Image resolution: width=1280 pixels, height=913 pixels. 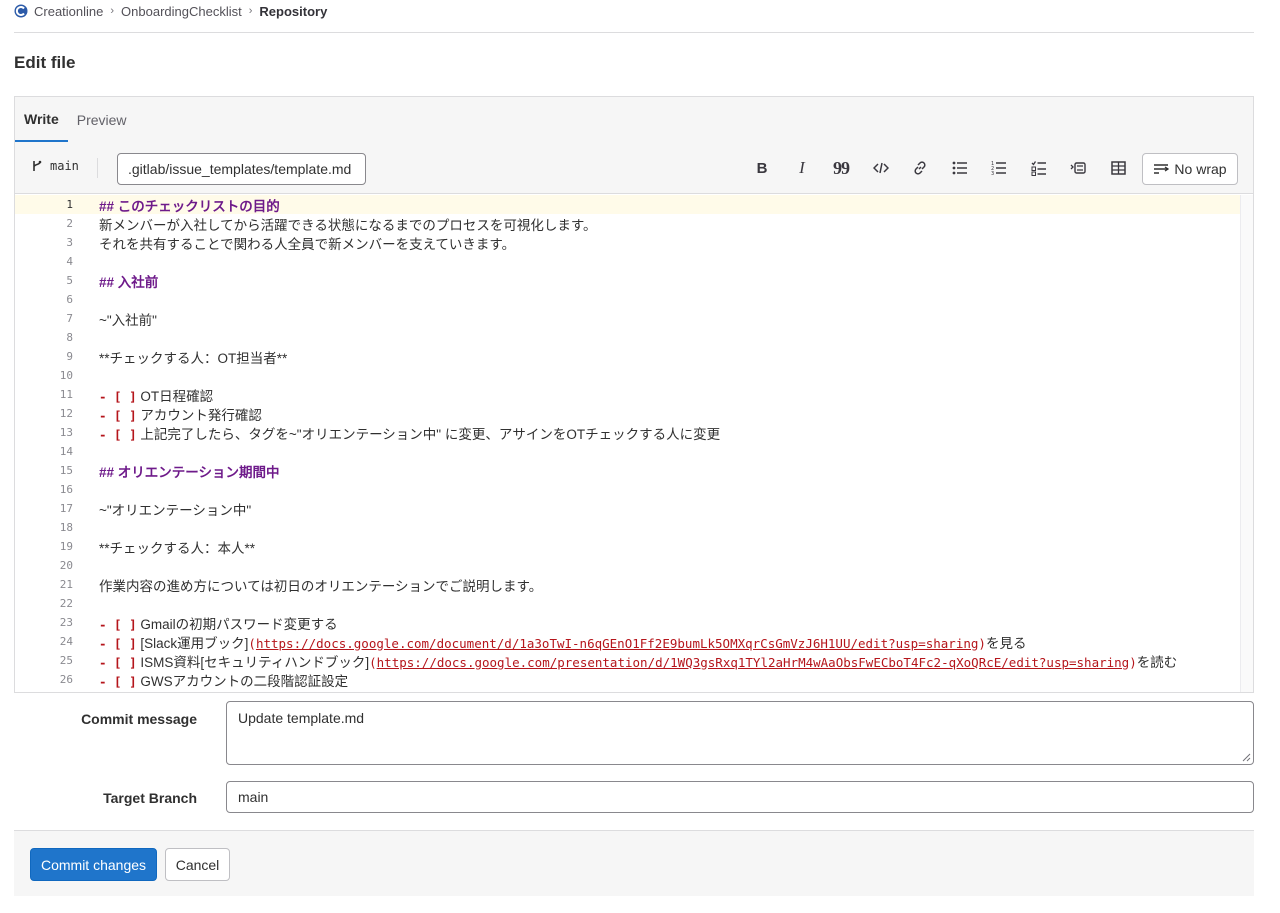 I want to click on code-line: 16, so click(x=627, y=489).